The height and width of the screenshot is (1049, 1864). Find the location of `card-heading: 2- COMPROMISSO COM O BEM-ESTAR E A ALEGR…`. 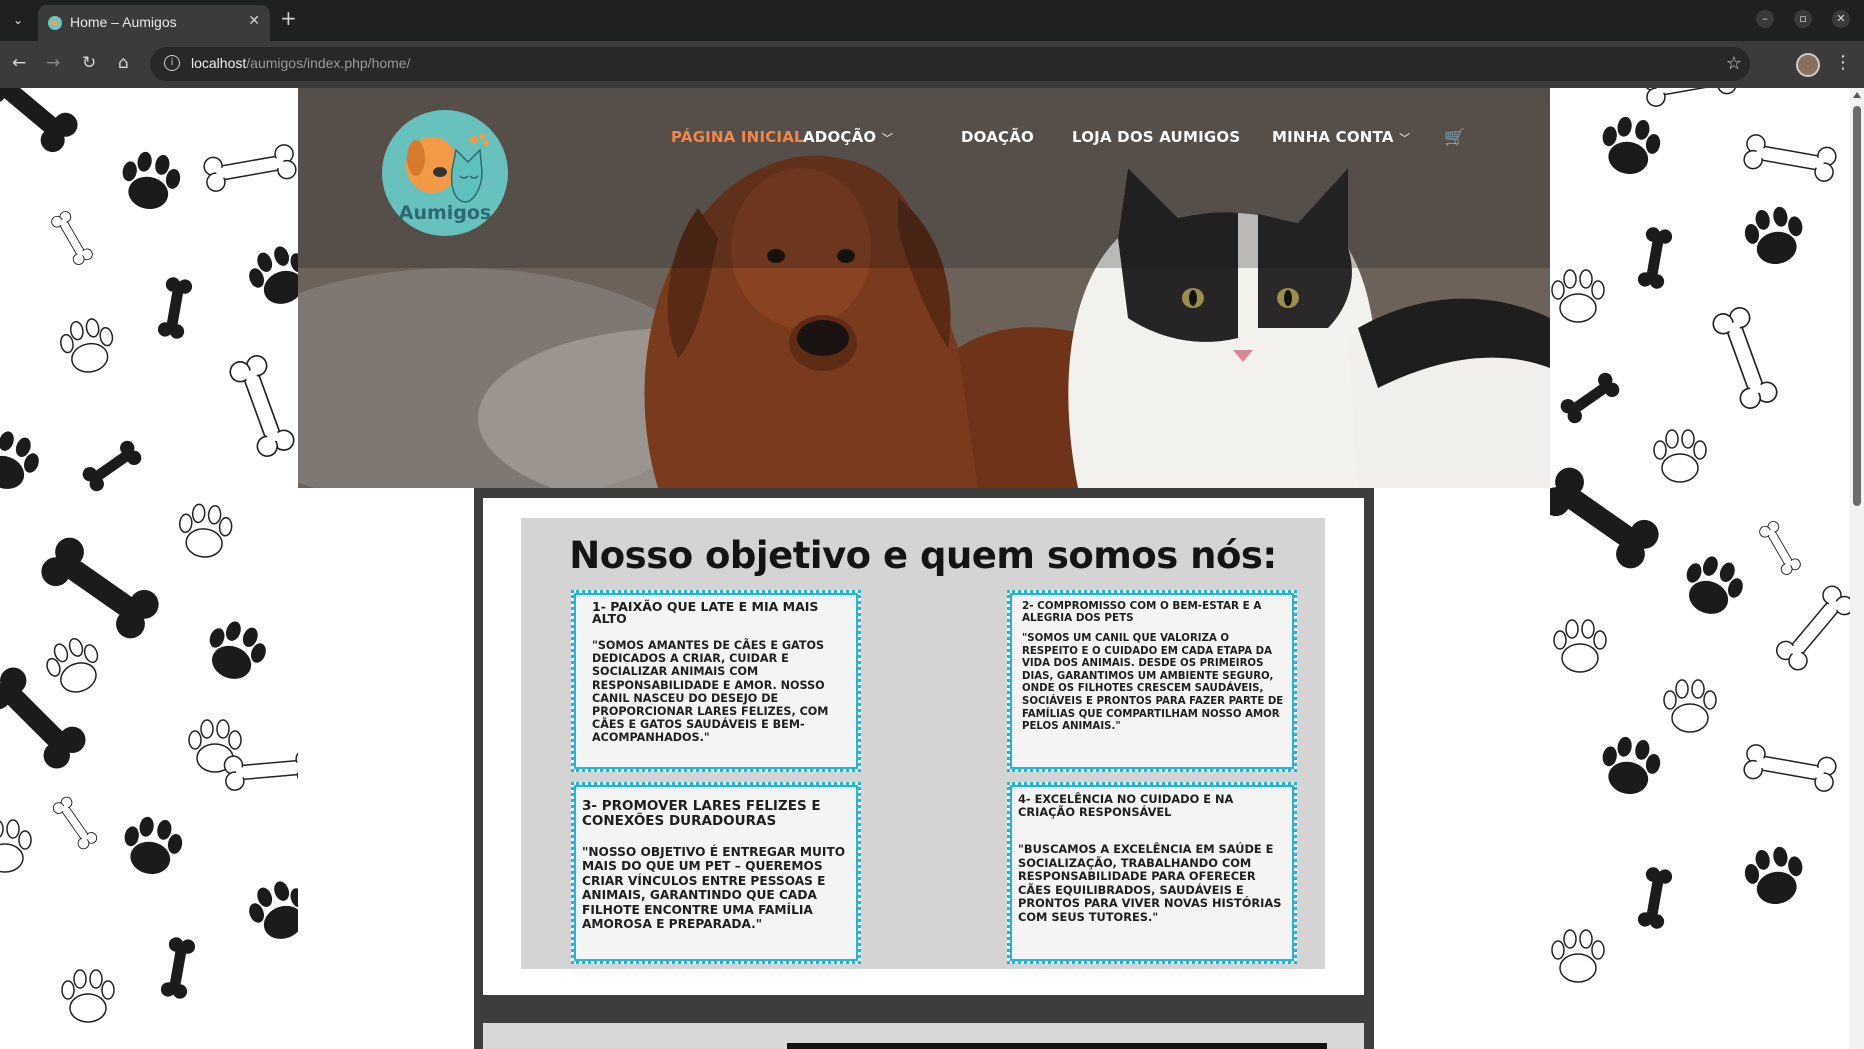

card-heading: 2- COMPROMISSO COM O BEM-ESTAR E A ALEGR… is located at coordinates (1142, 612).